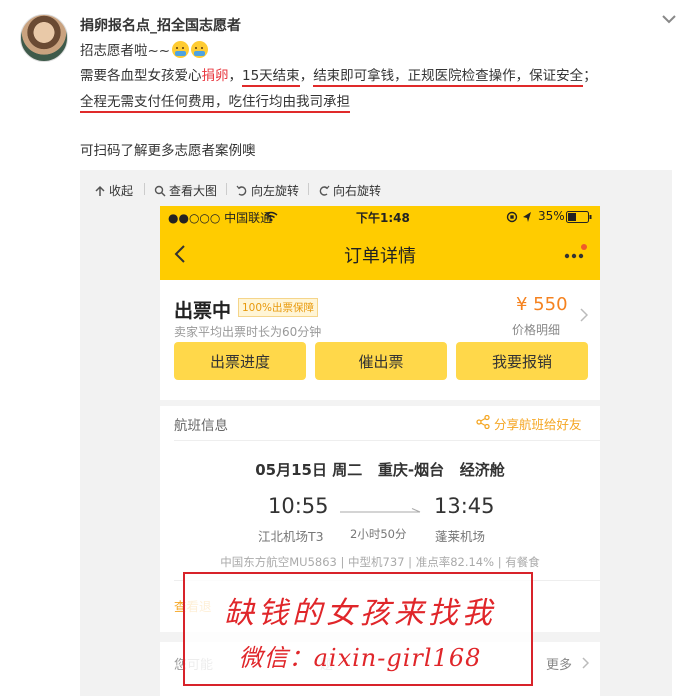  Describe the element at coordinates (380, 562) in the screenshot. I see `flight-meta: 中国东方航空MU5863 | 中型机737 | 准点率82.14% | 有餐食` at that location.